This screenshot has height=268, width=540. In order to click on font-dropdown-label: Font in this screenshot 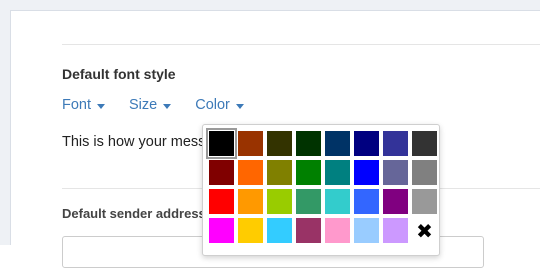, I will do `click(77, 105)`.